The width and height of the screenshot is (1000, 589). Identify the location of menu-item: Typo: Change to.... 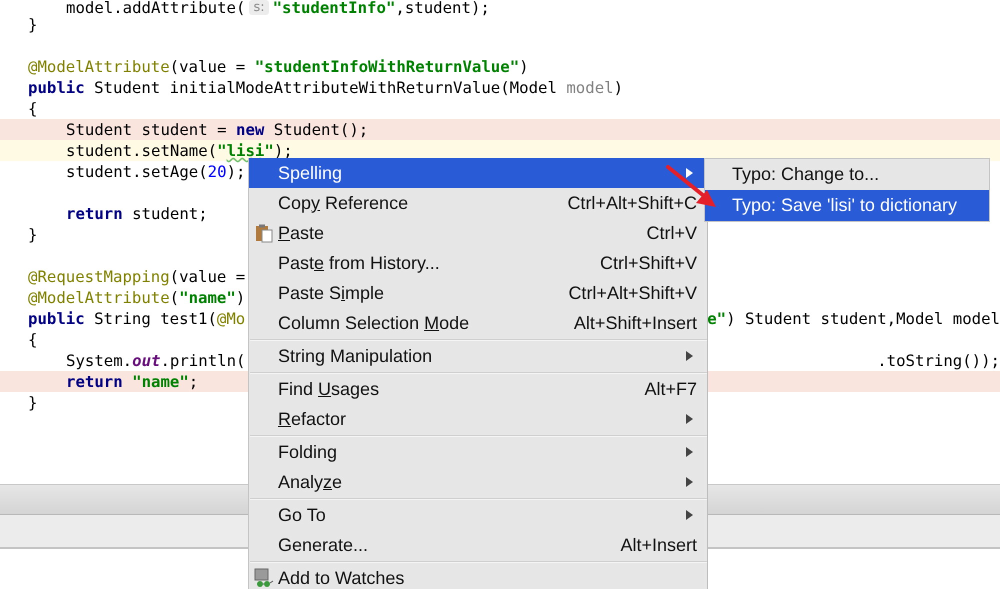
(847, 174).